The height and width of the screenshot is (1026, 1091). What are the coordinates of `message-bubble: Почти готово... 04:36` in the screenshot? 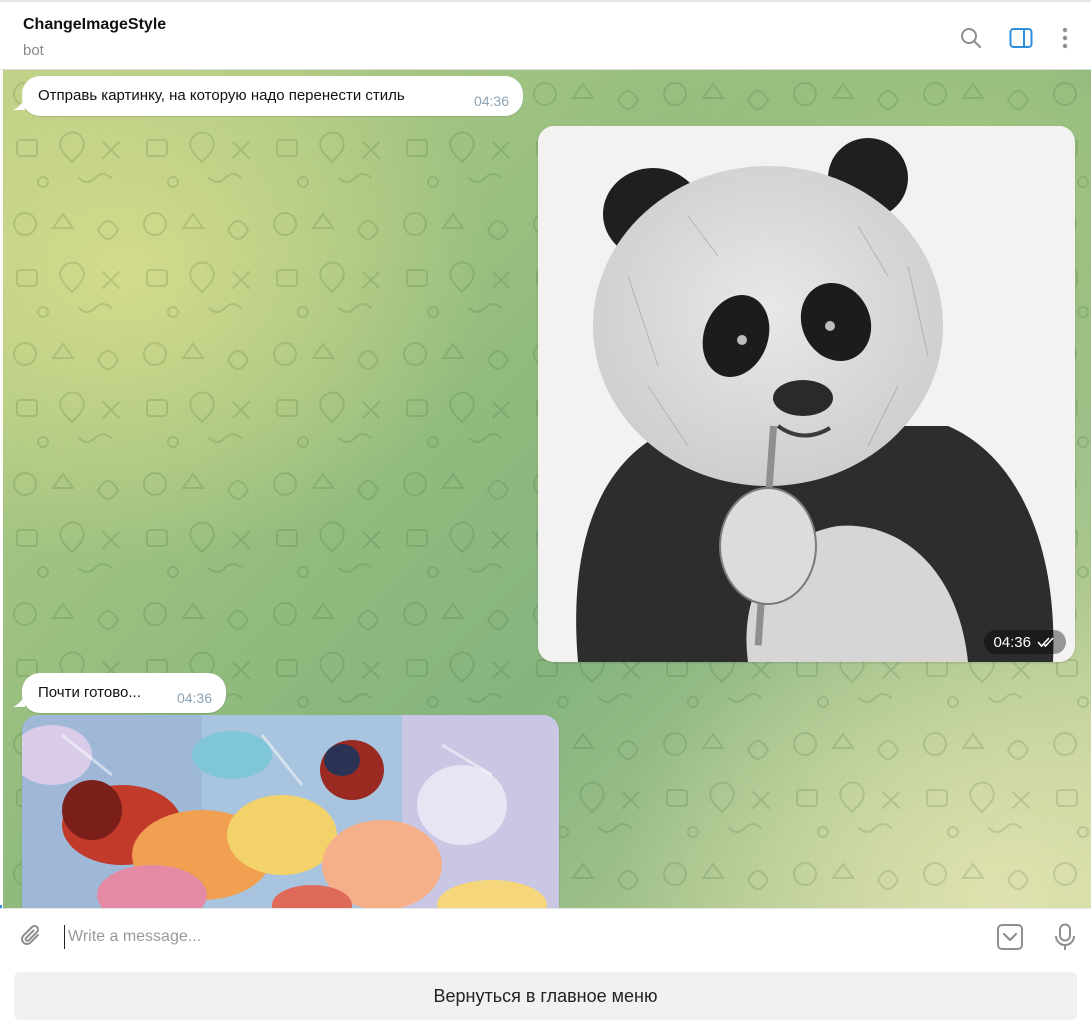 It's located at (124, 693).